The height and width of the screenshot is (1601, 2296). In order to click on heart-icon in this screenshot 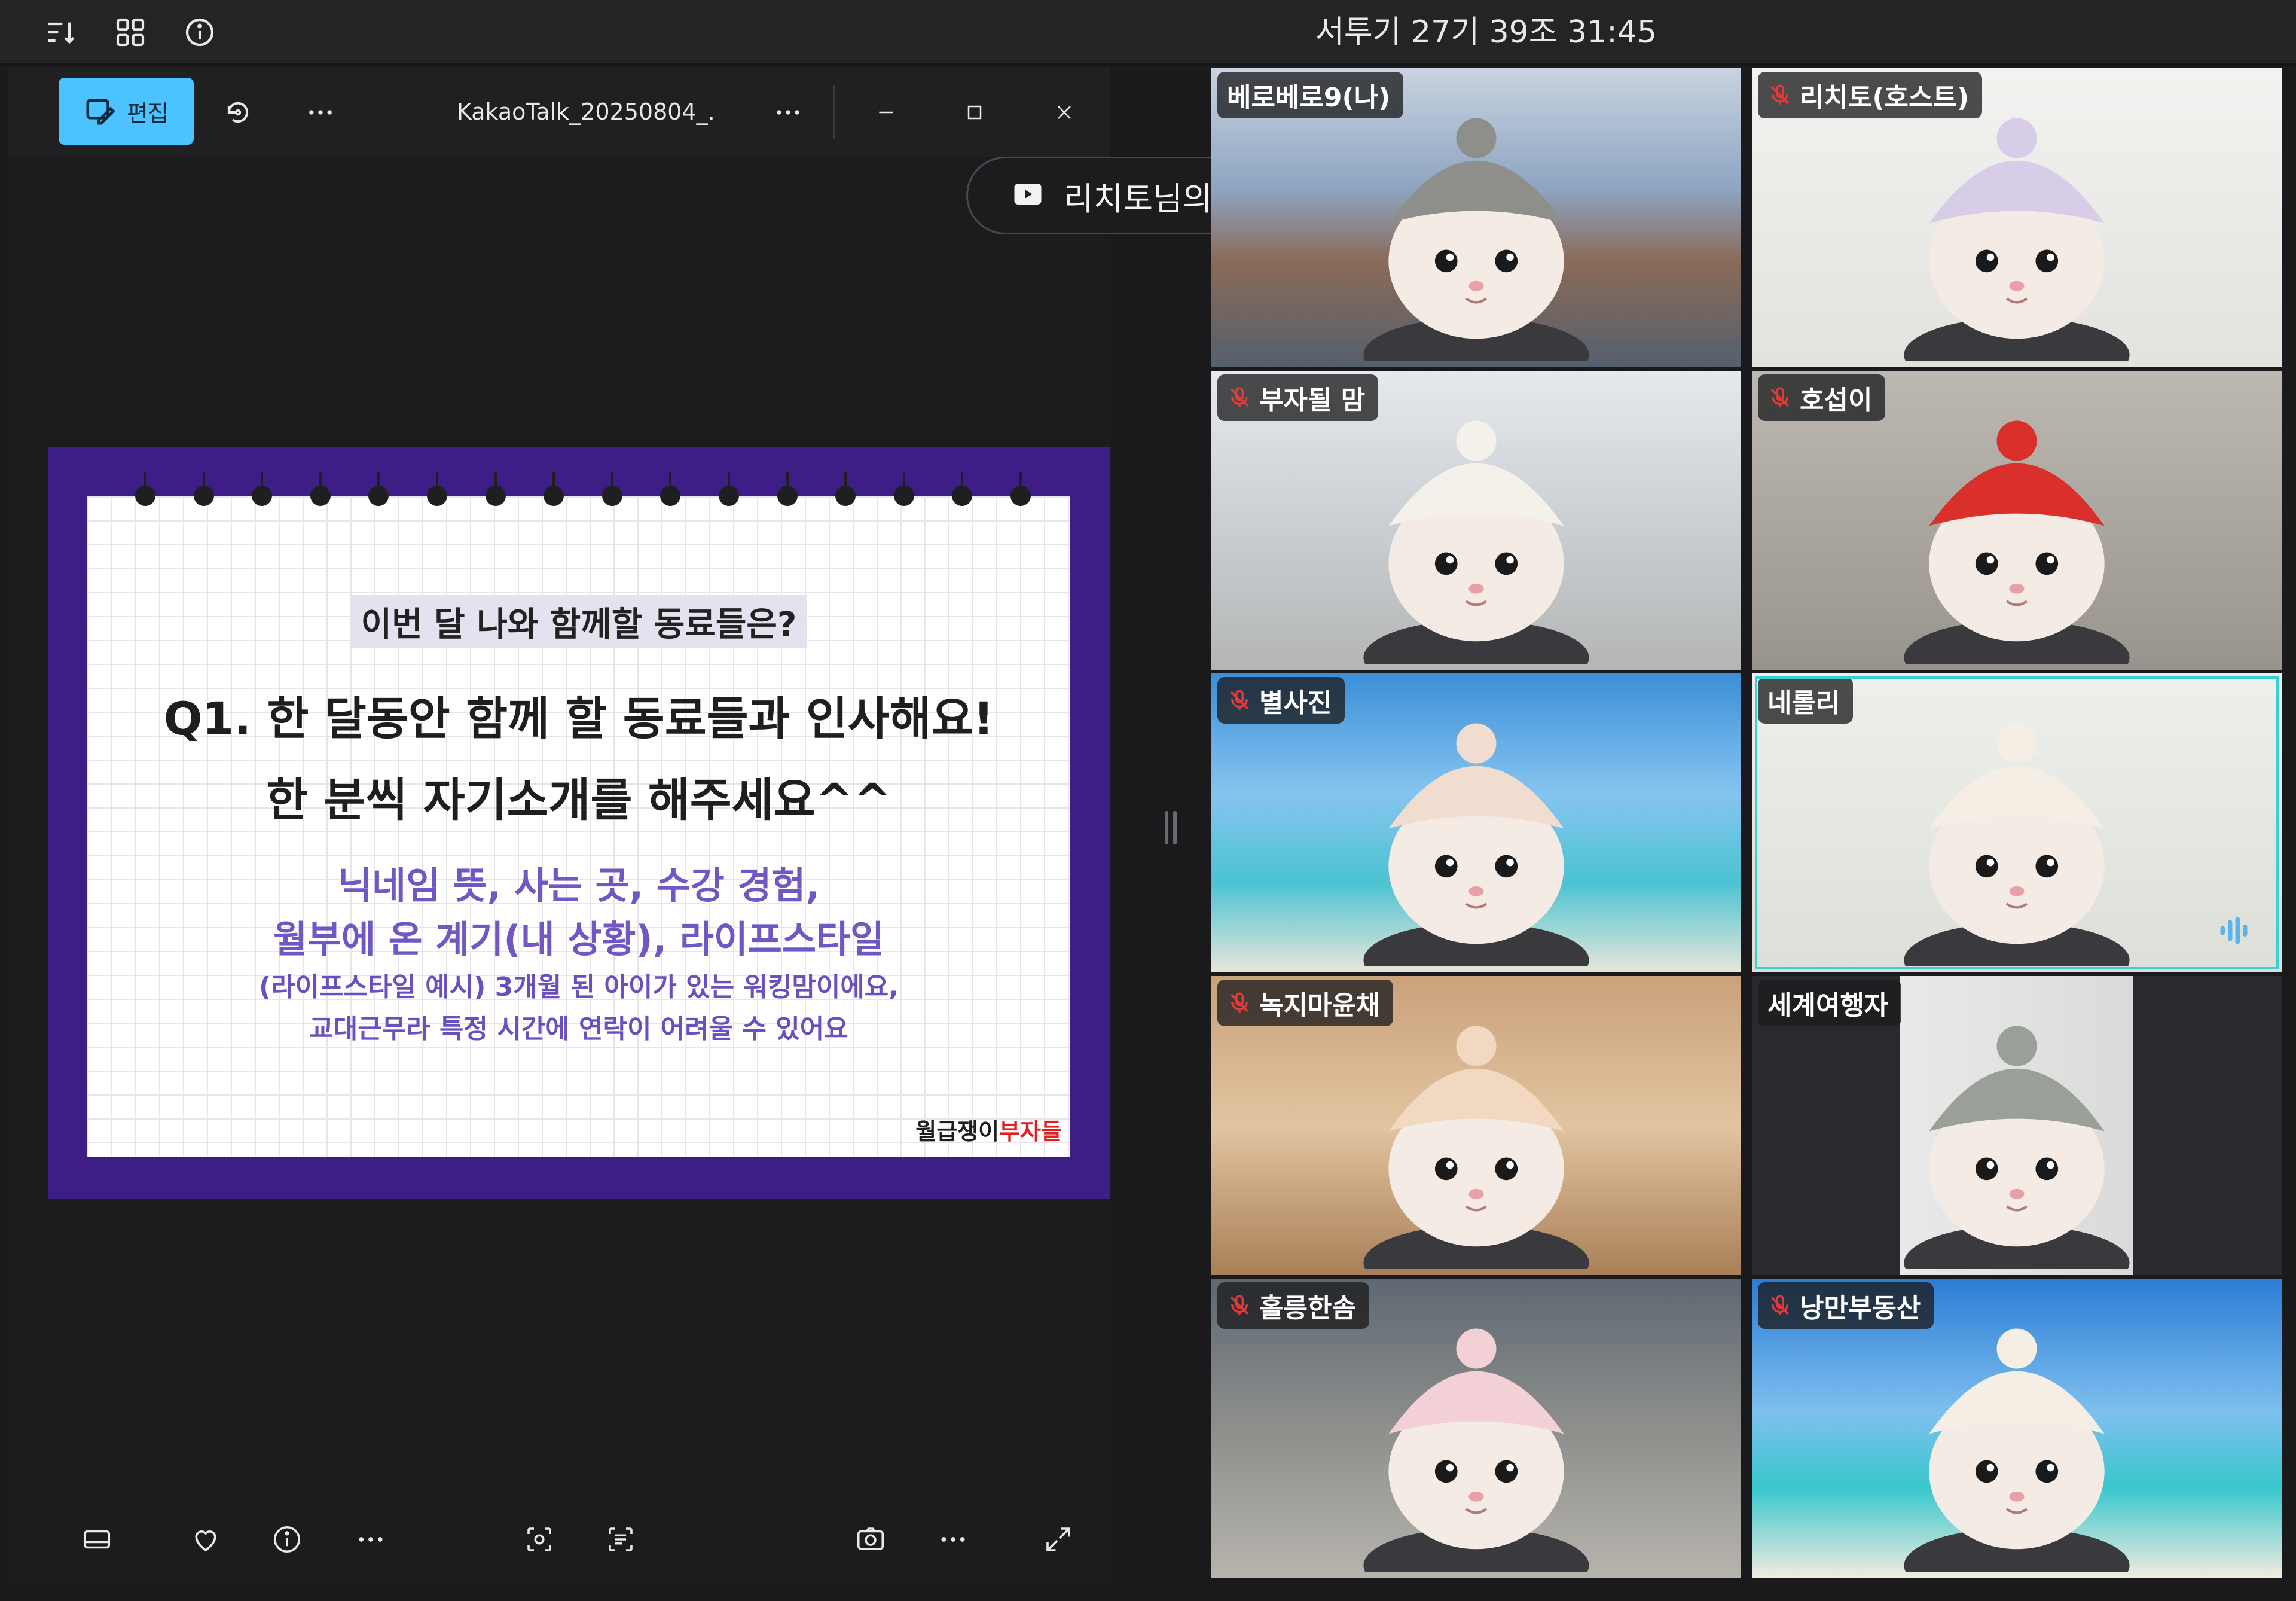, I will do `click(206, 1539)`.